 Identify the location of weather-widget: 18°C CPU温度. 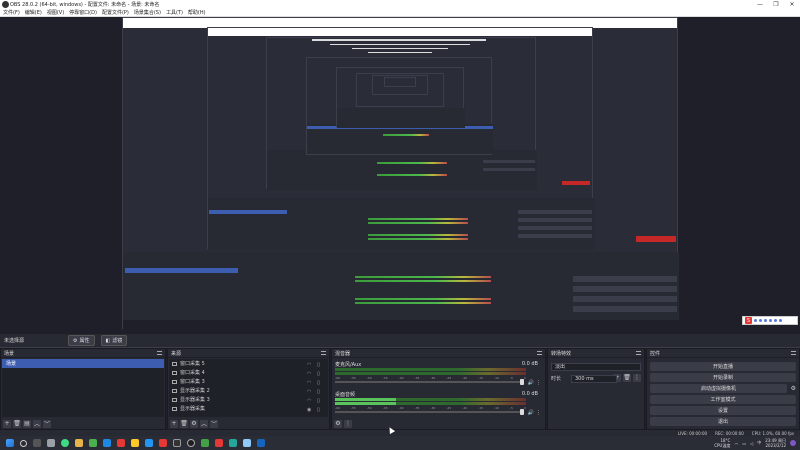
(722, 443).